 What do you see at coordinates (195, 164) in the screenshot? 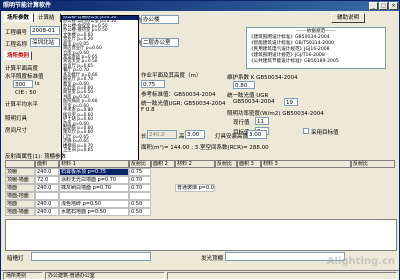
I see `grid-header: 材料 2` at bounding box center [195, 164].